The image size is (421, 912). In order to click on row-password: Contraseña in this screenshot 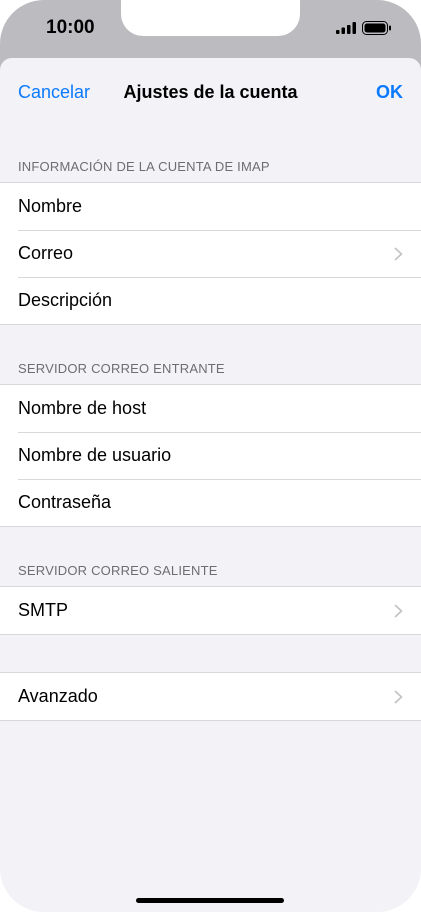, I will do `click(210, 502)`.